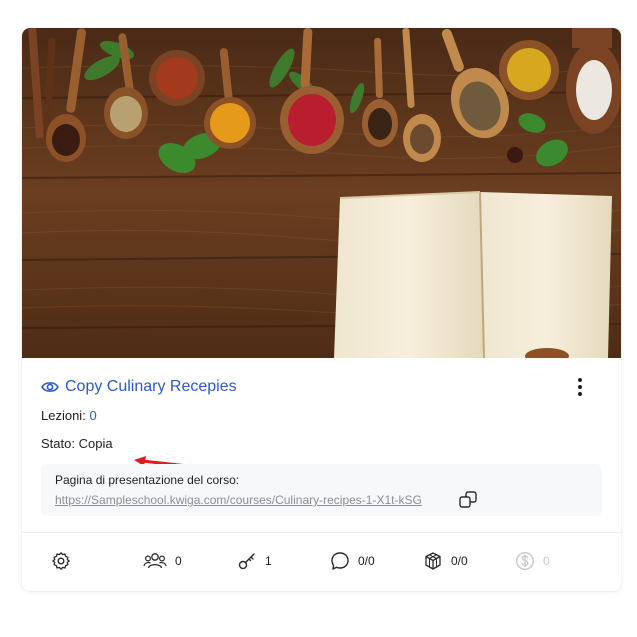 The width and height of the screenshot is (637, 637). What do you see at coordinates (580, 387) in the screenshot?
I see `more-vertical-icon` at bounding box center [580, 387].